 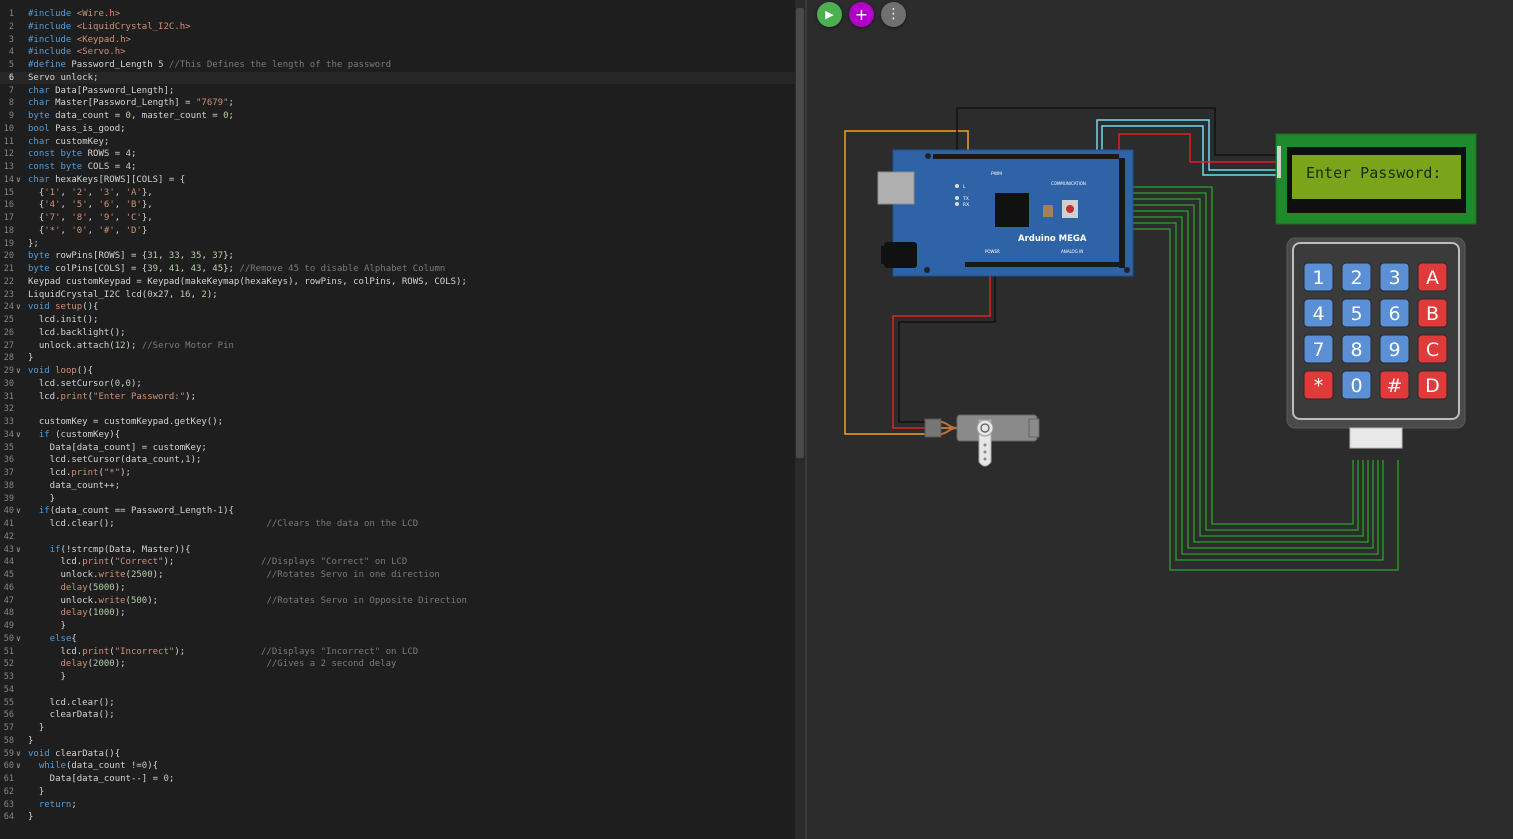 I want to click on code-line: 46 delay(5000);, so click(x=397, y=588).